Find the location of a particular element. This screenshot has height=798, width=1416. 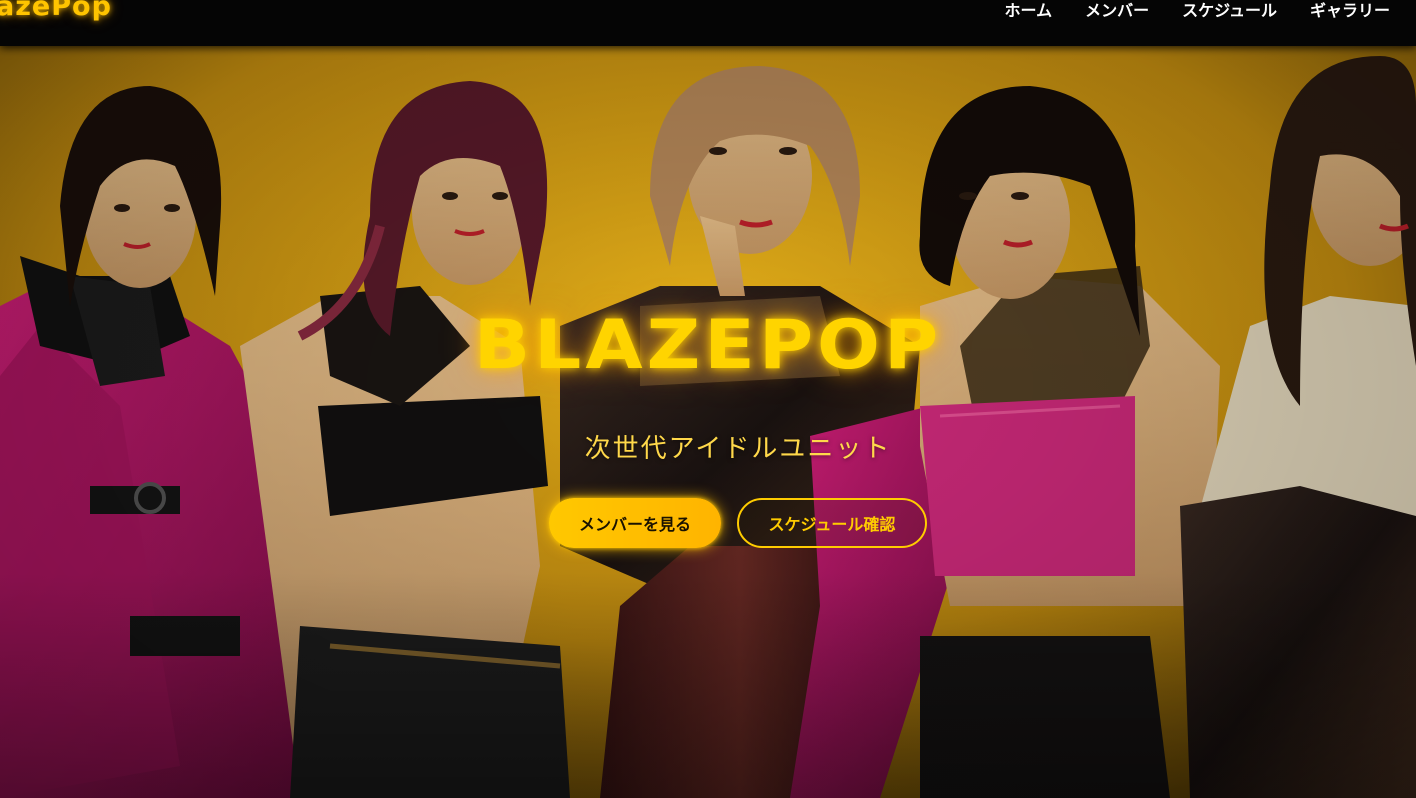

nav-gallery: ギャラリー is located at coordinates (1350, 10).